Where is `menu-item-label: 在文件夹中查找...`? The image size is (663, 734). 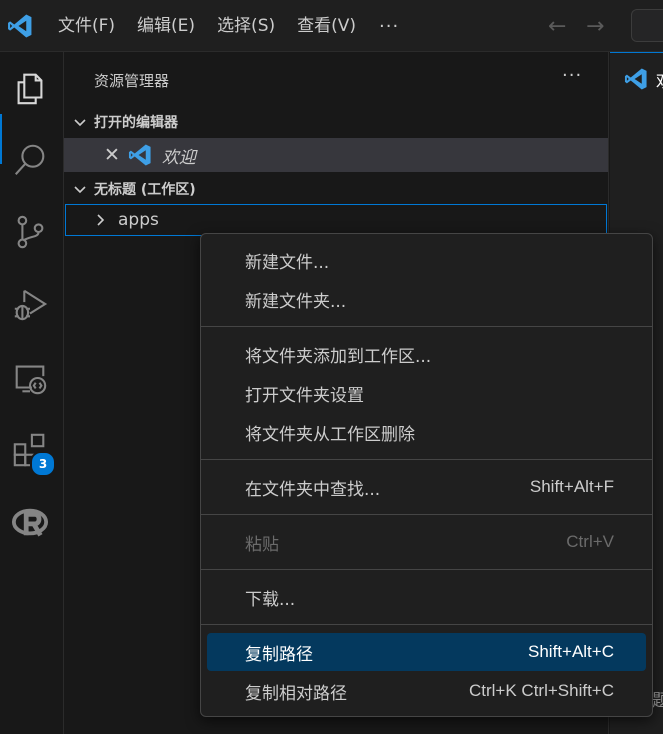 menu-item-label: 在文件夹中查找... is located at coordinates (313, 489).